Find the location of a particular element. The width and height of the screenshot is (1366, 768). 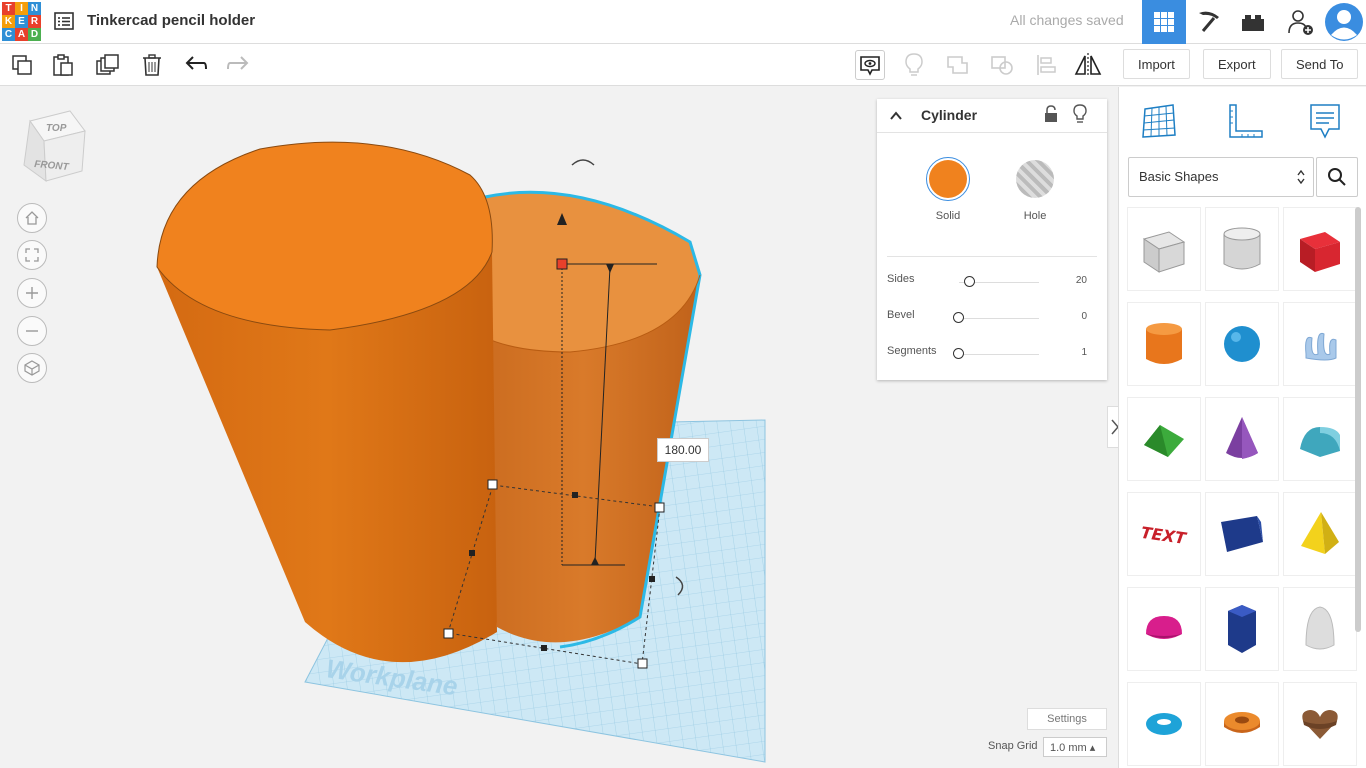

heart-icon is located at coordinates (1320, 724).